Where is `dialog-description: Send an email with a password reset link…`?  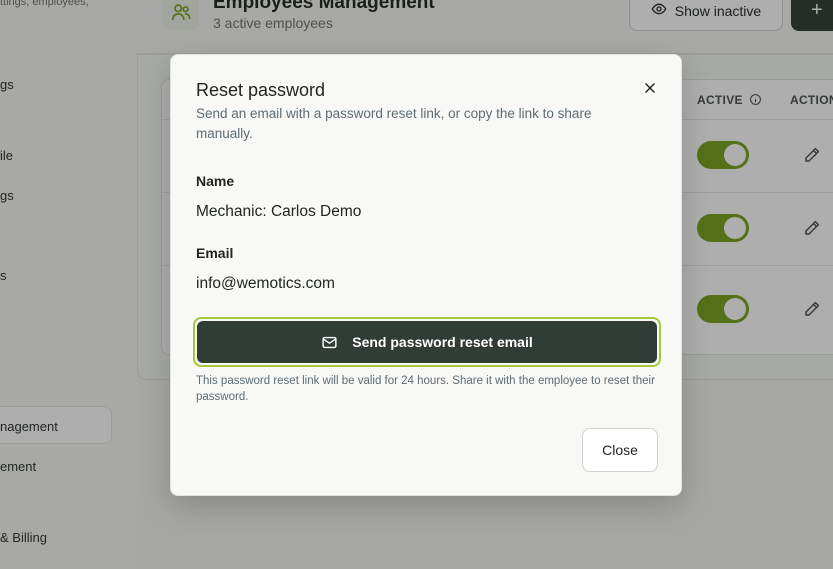
dialog-description: Send an email with a password reset link… is located at coordinates (394, 123).